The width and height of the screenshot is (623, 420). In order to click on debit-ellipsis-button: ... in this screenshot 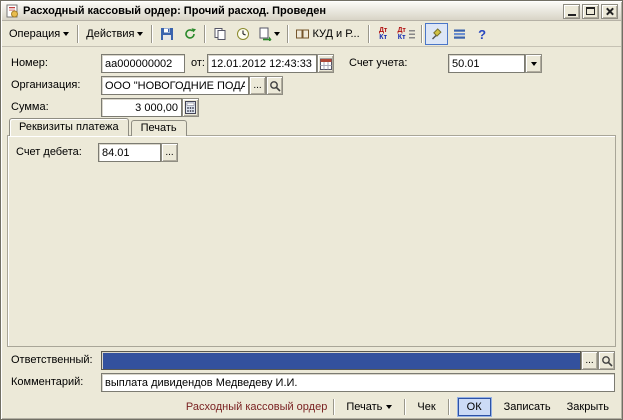, I will do `click(169, 152)`.